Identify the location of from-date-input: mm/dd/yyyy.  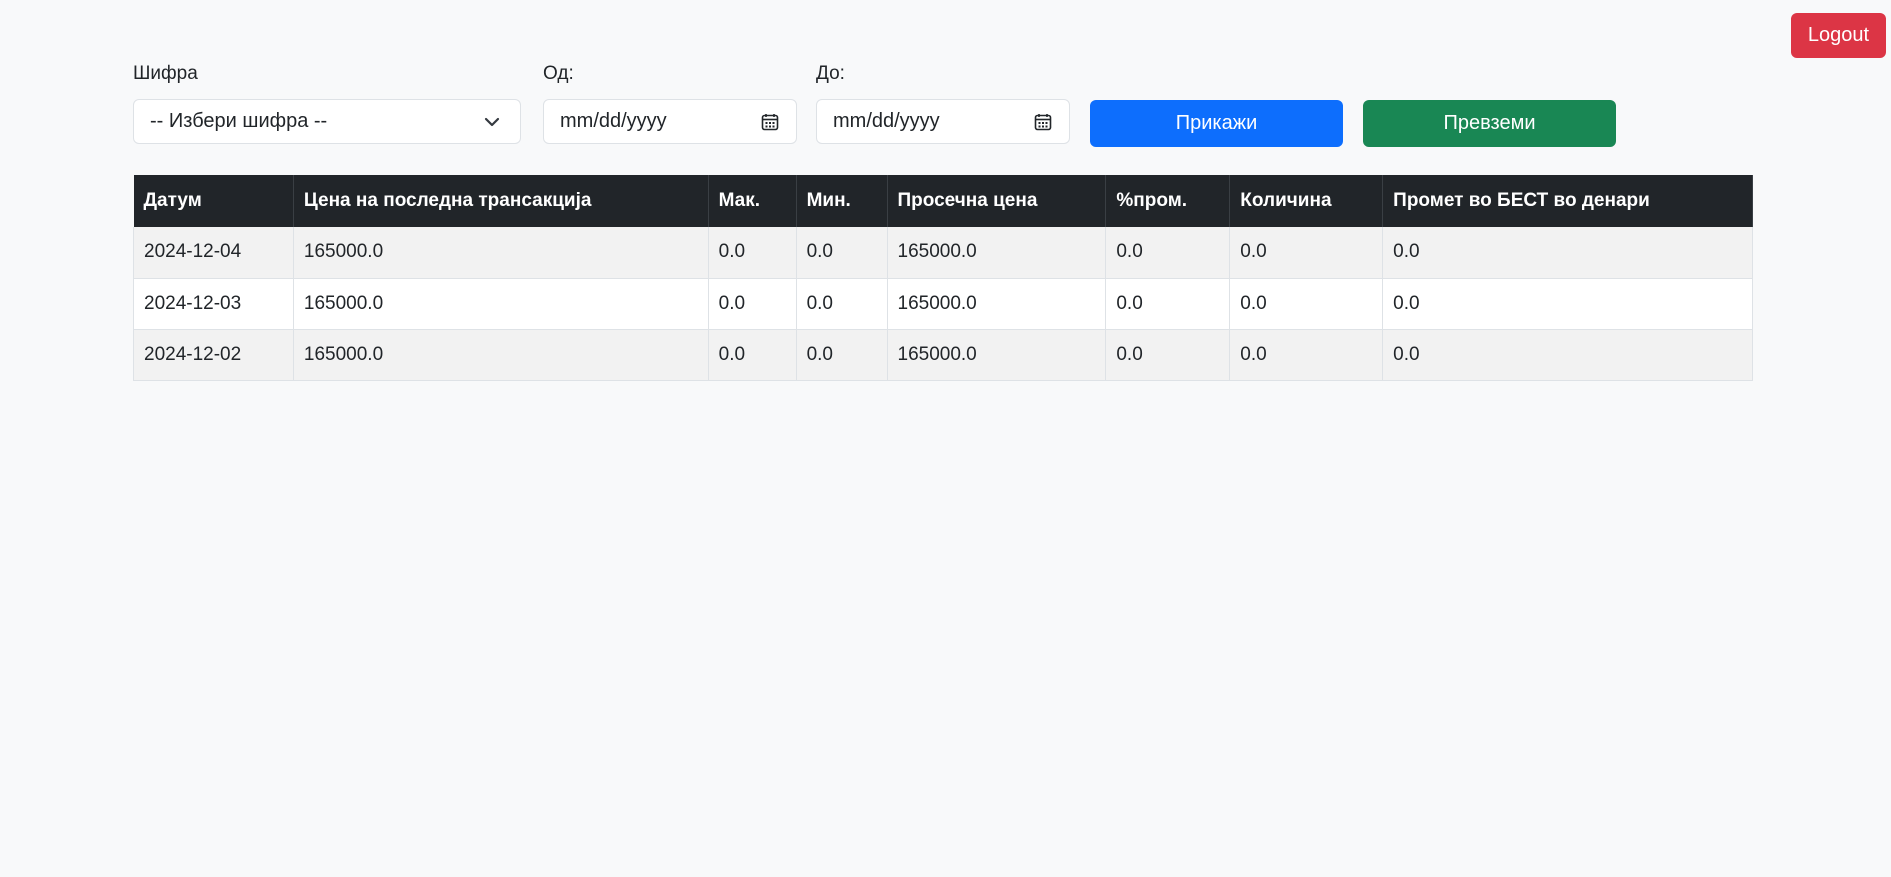
(670, 121).